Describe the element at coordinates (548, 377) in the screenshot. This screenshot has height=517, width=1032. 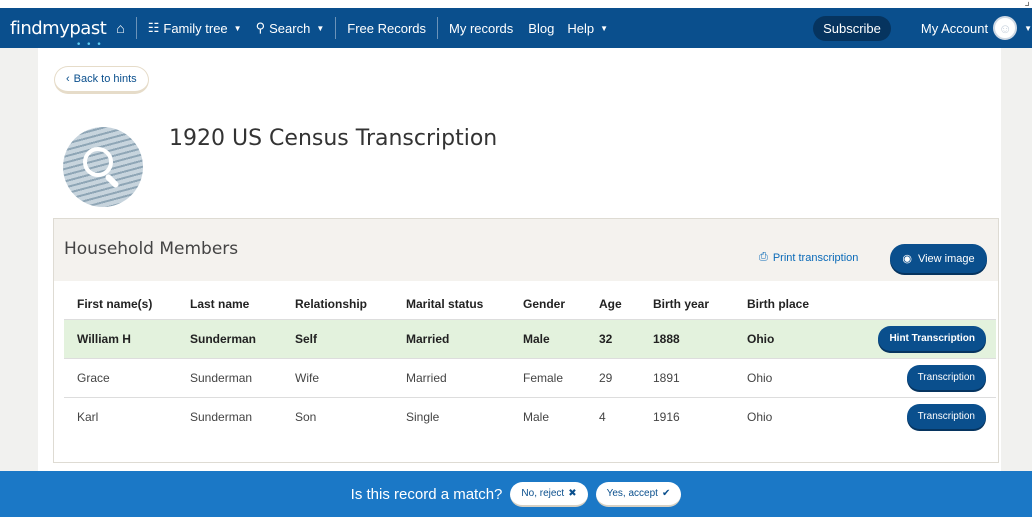
I see `cell-gender: Female` at that location.